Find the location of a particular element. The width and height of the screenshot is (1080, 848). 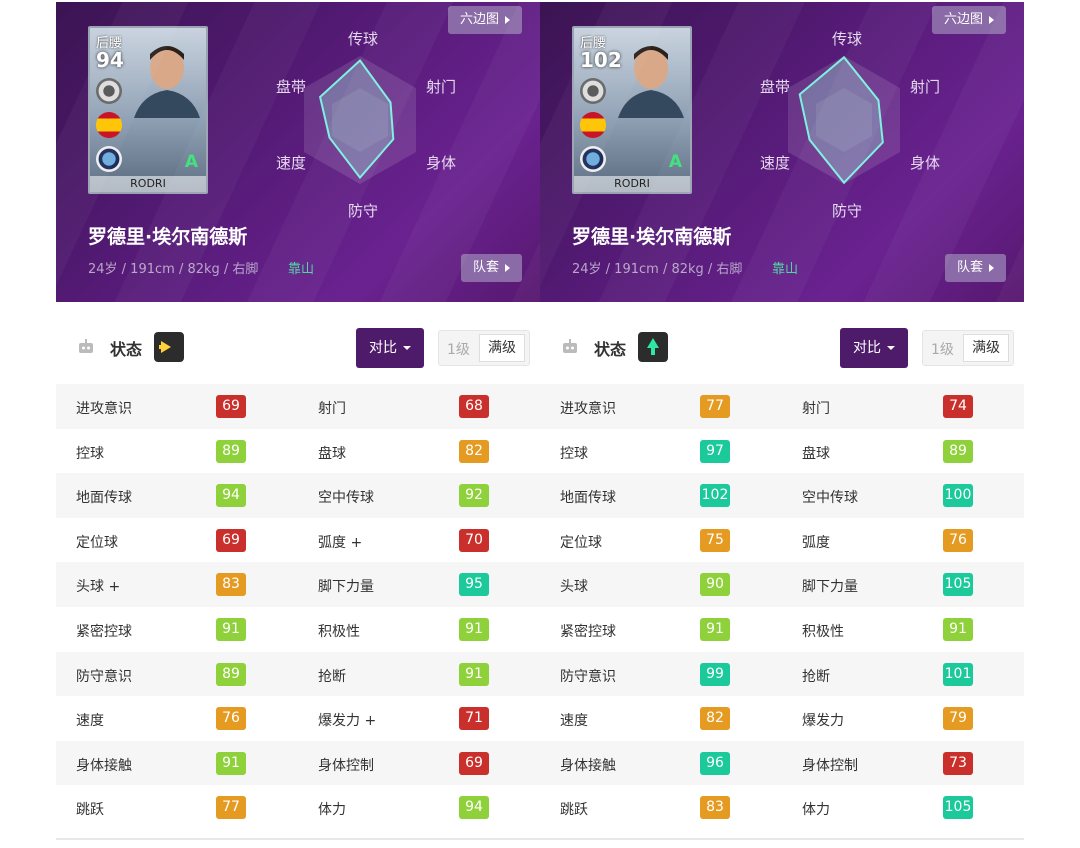

player-portrait-icon is located at coordinates (651, 82).